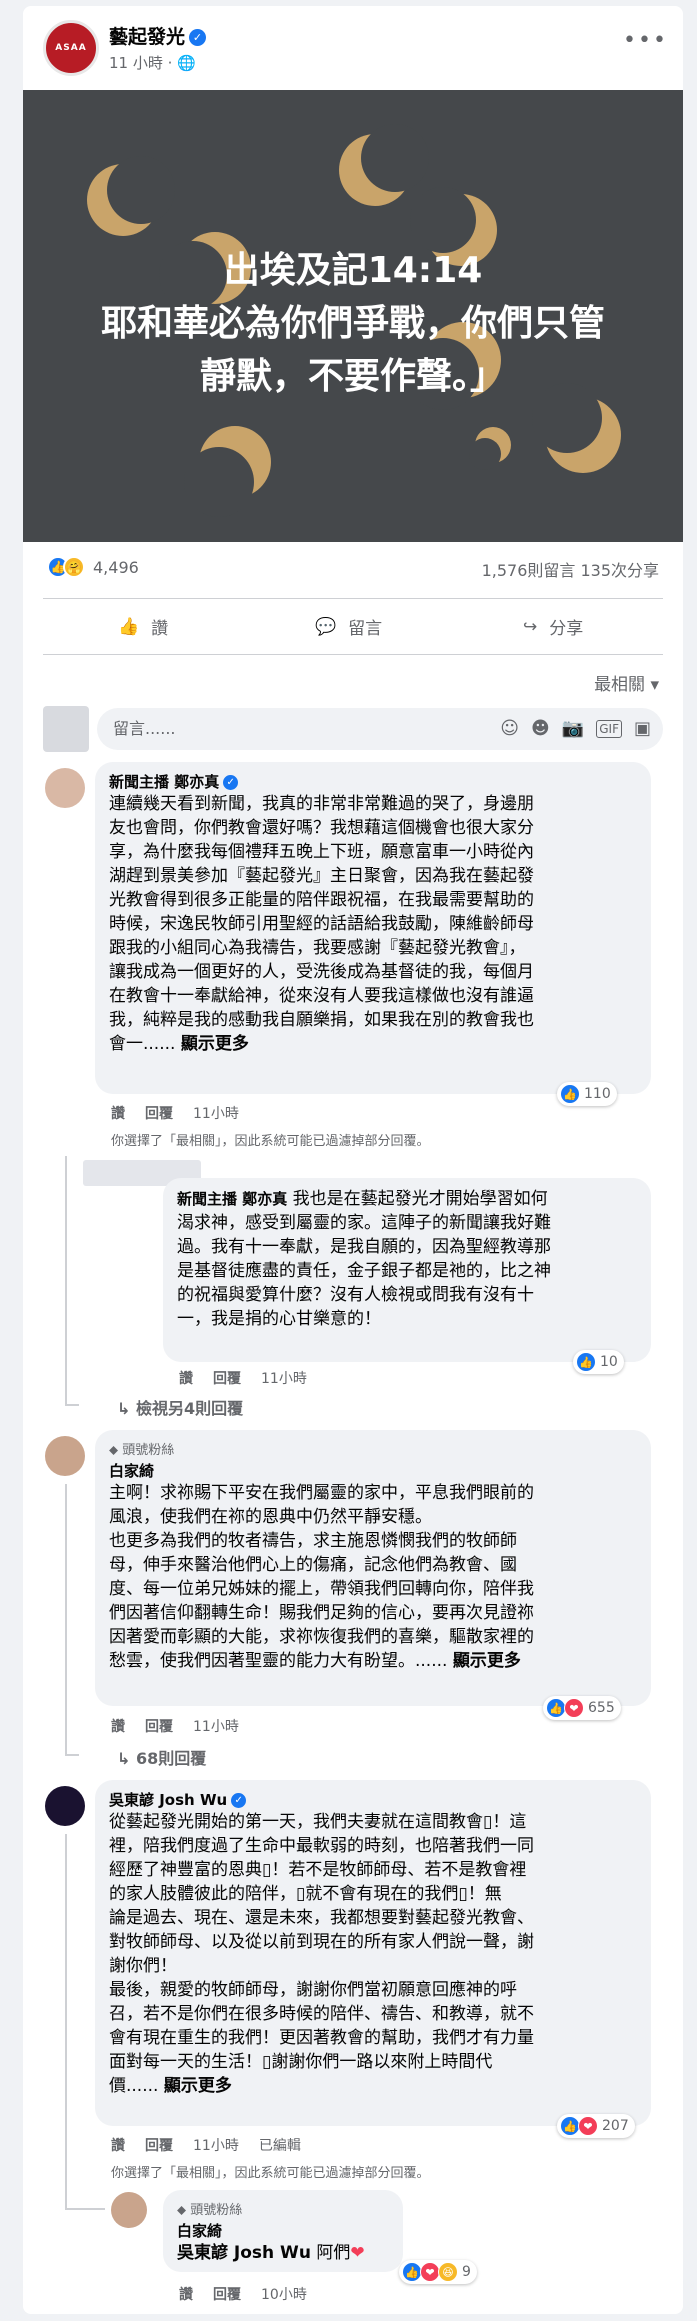  I want to click on comment-line: 享，為什麼我每個禮拜五晚上下班，願意富車一小時從內, so click(321, 852).